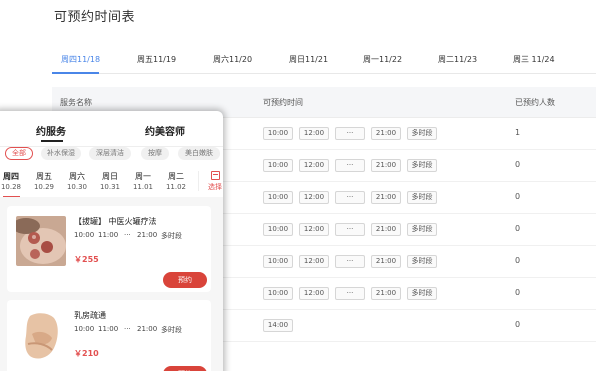 This screenshot has width=600, height=371. Describe the element at coordinates (156, 59) in the screenshot. I see `tab-date-2: 周五11/19` at that location.